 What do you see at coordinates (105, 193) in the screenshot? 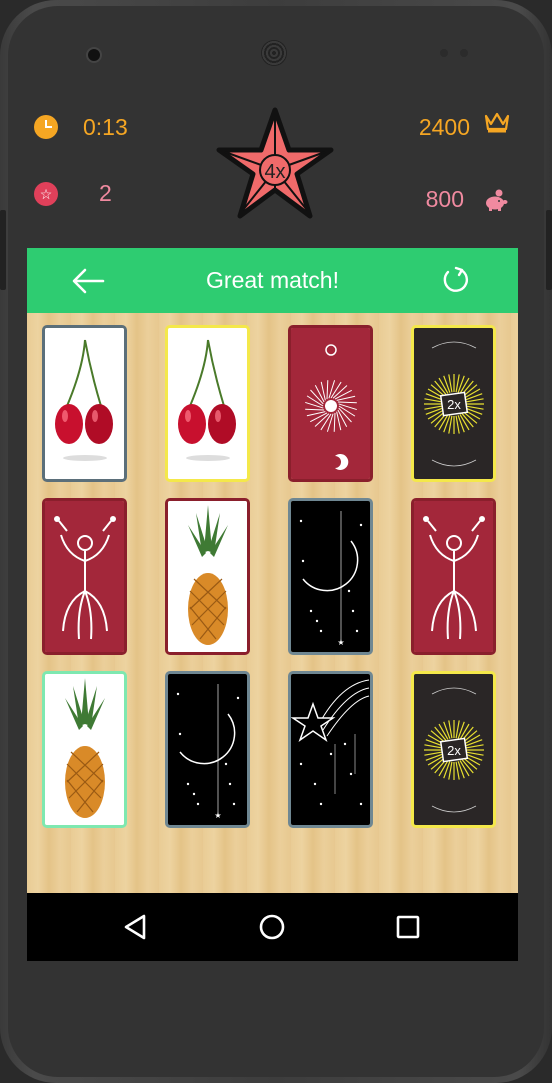
I see `level-value: 2` at bounding box center [105, 193].